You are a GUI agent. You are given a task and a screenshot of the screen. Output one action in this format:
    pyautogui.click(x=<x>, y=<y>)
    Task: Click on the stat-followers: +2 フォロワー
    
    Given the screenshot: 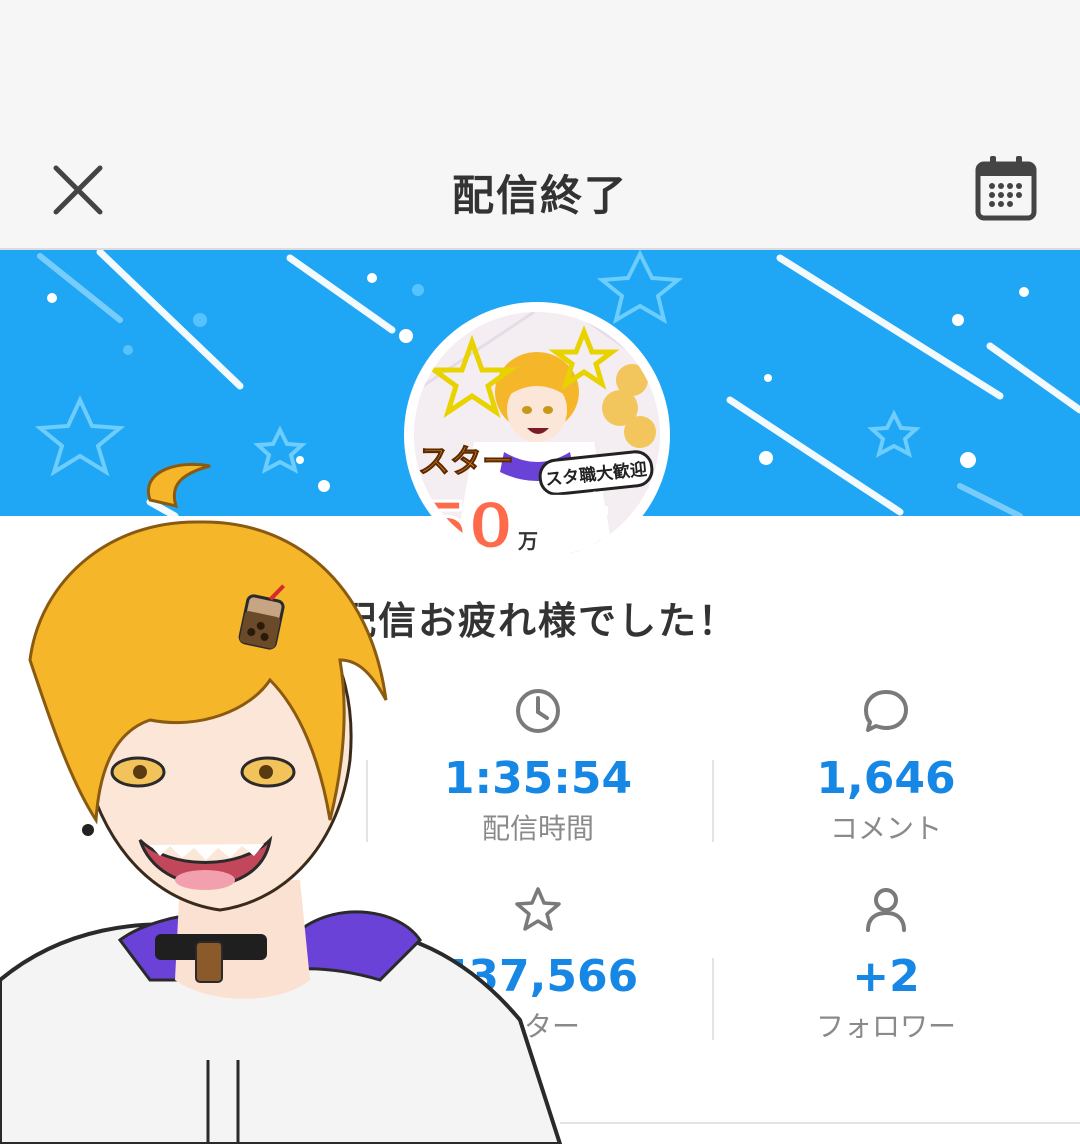 What is the action you would take?
    pyautogui.click(x=886, y=964)
    